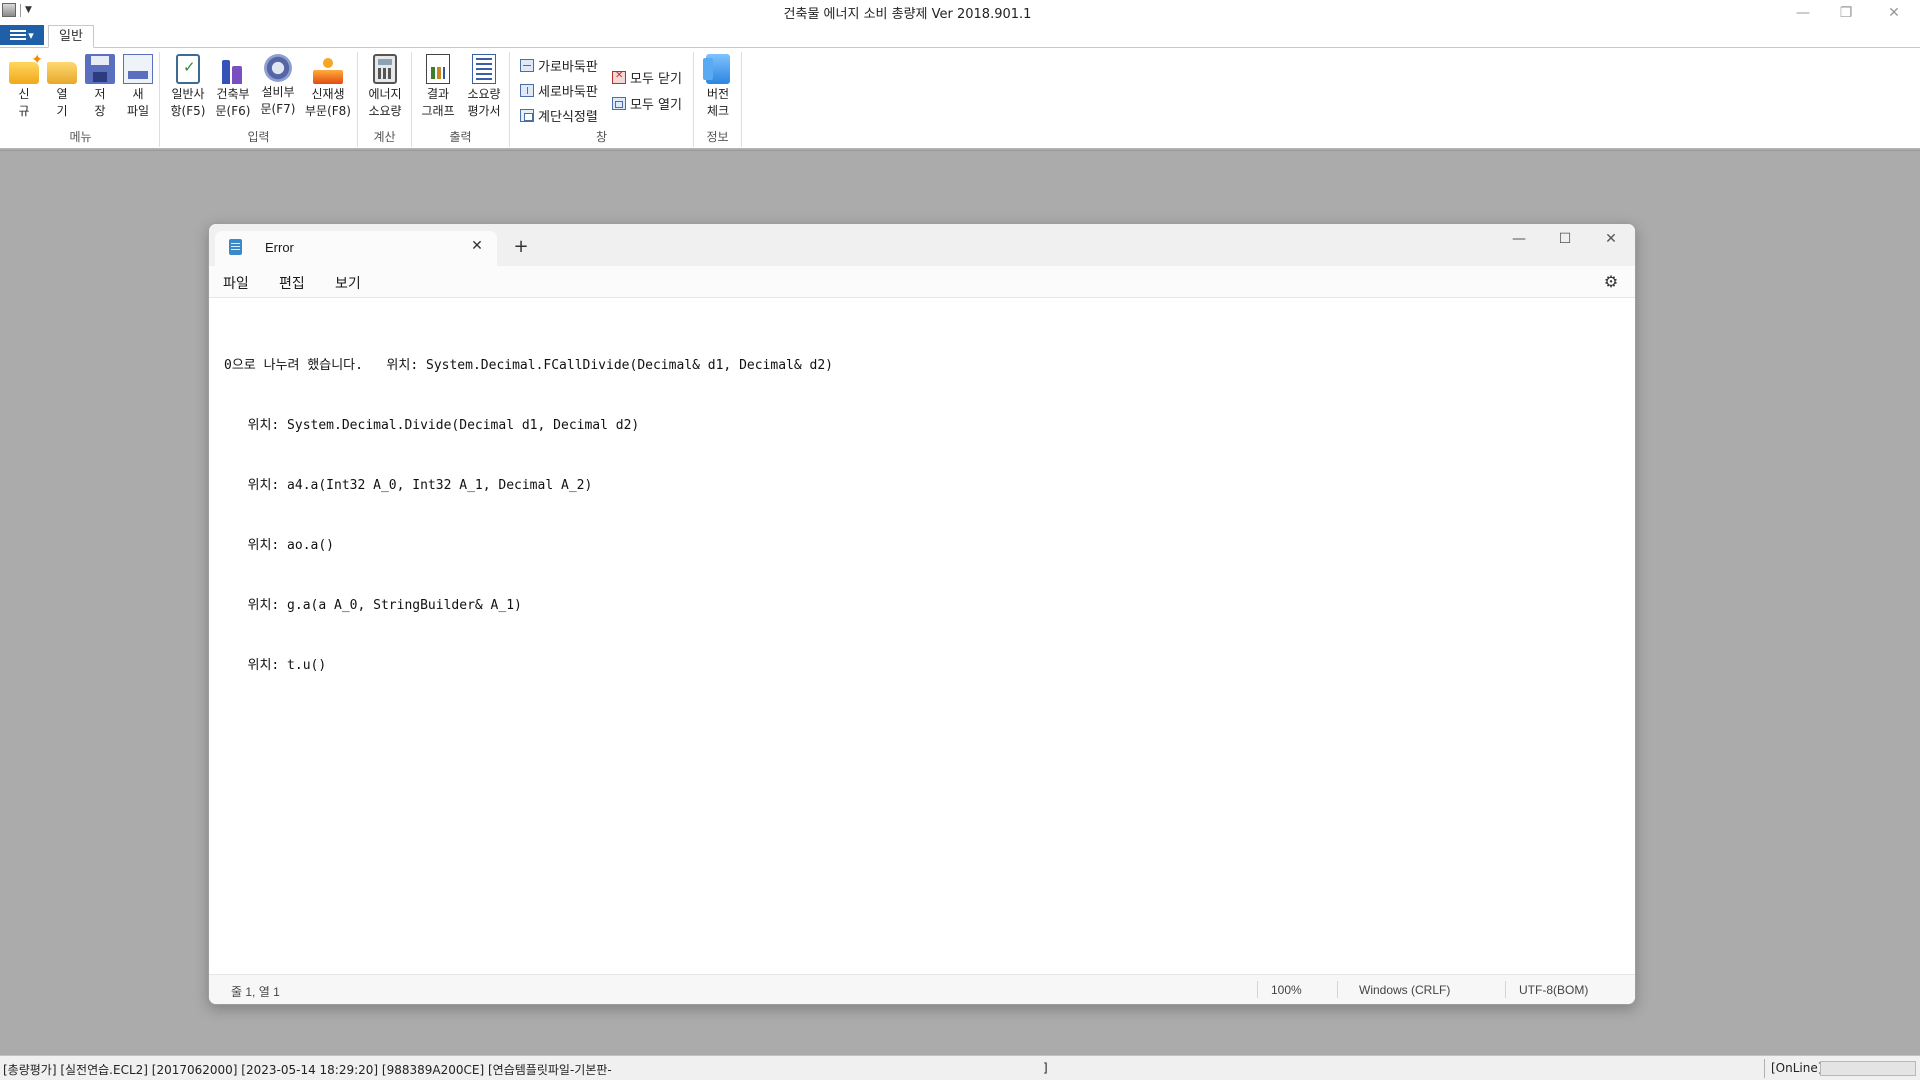  I want to click on version-check-button: 버전 체크, so click(718, 87).